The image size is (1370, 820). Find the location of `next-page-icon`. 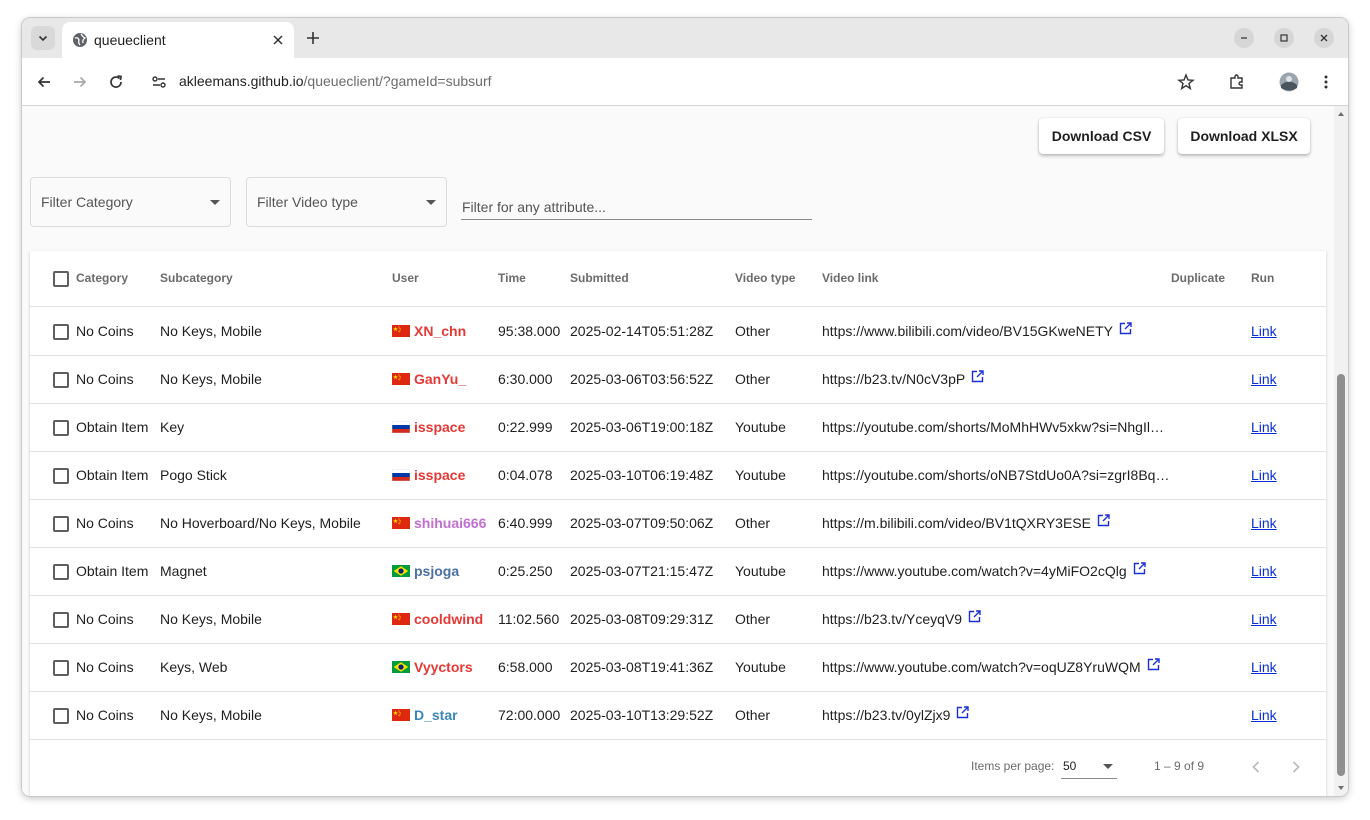

next-page-icon is located at coordinates (1296, 767).